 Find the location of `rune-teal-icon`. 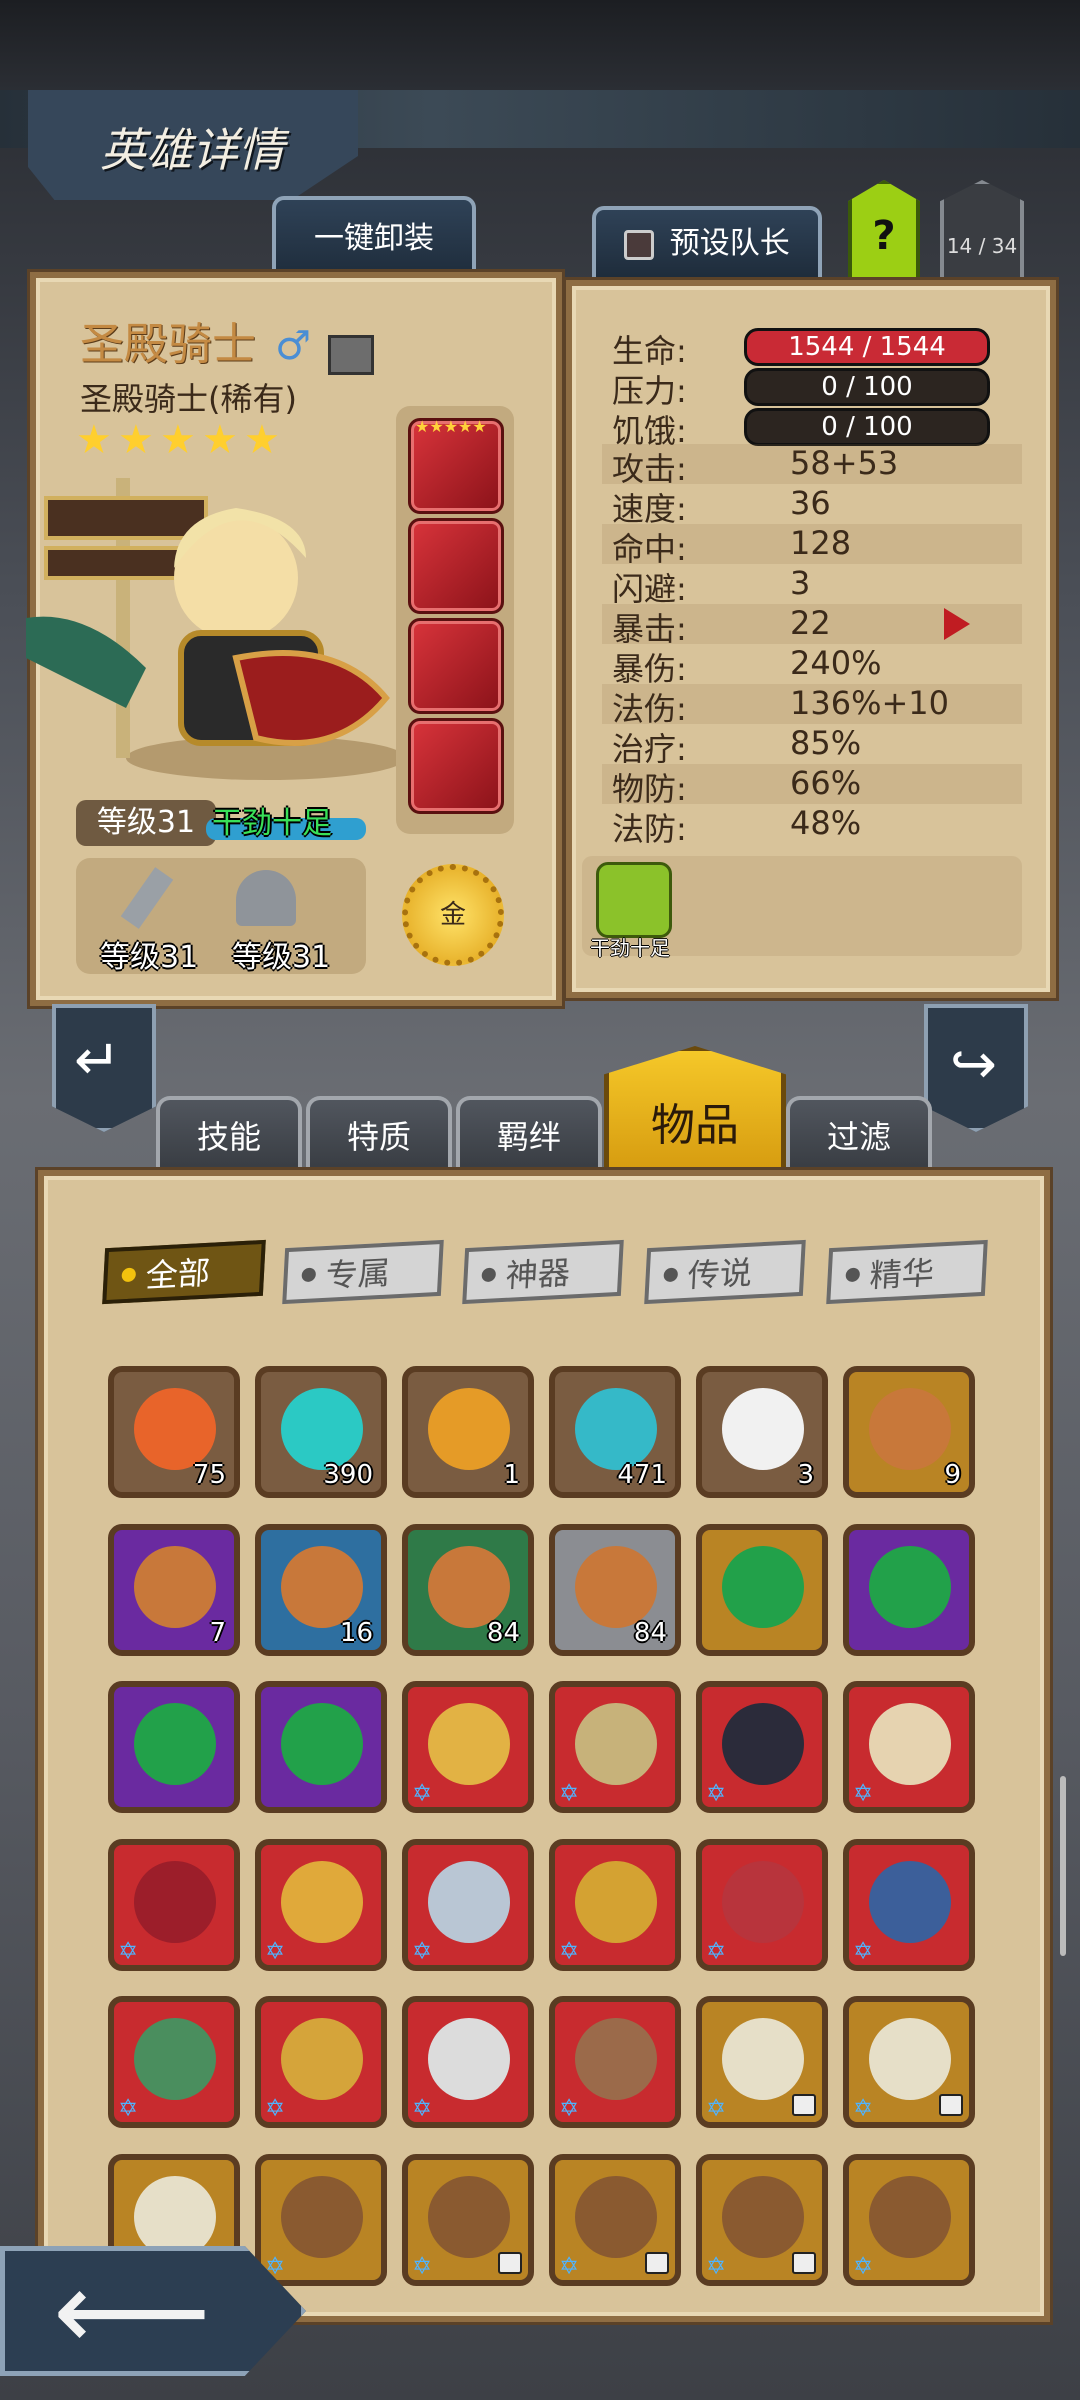

rune-teal-icon is located at coordinates (322, 1429).